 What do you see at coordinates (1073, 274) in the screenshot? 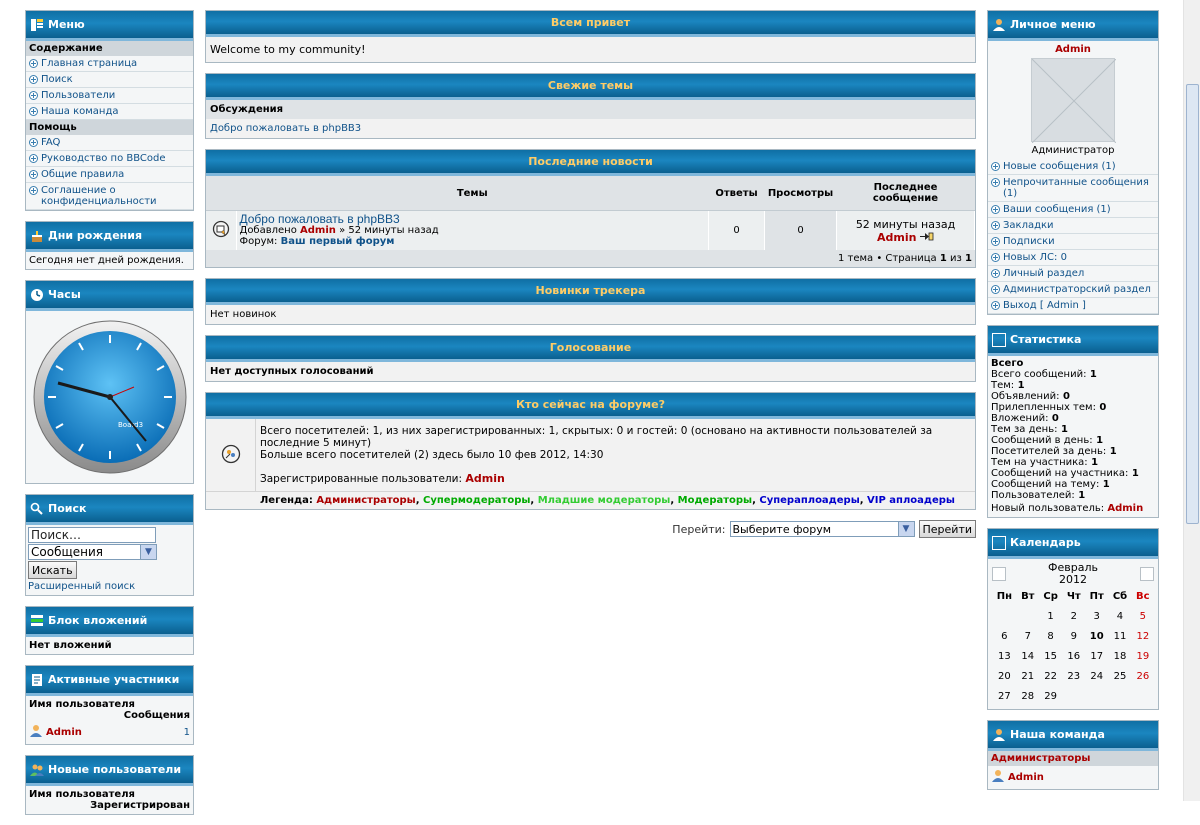
I see `personal-menu-item: Личный раздел` at bounding box center [1073, 274].